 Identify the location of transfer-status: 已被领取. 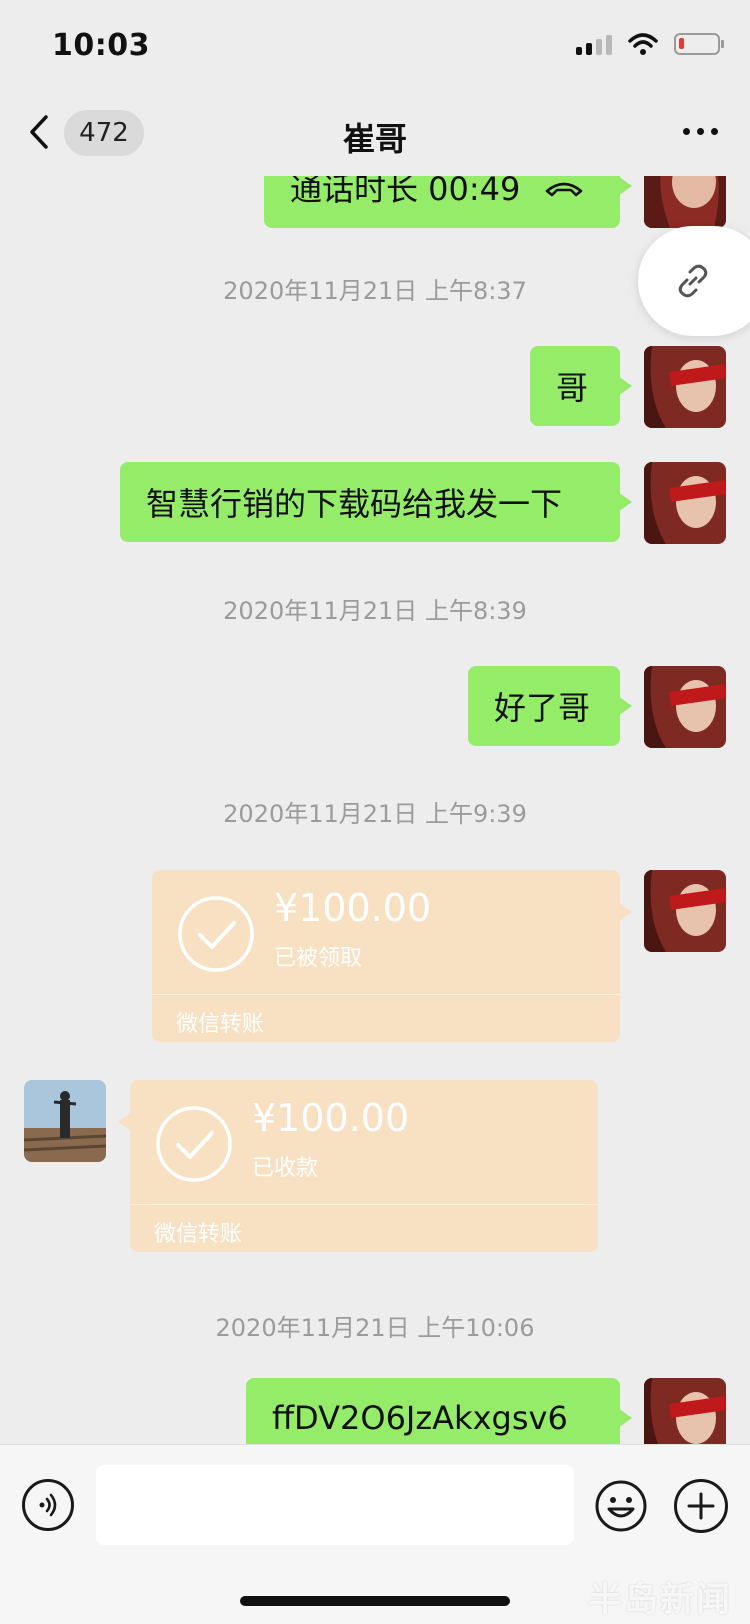
(318, 958).